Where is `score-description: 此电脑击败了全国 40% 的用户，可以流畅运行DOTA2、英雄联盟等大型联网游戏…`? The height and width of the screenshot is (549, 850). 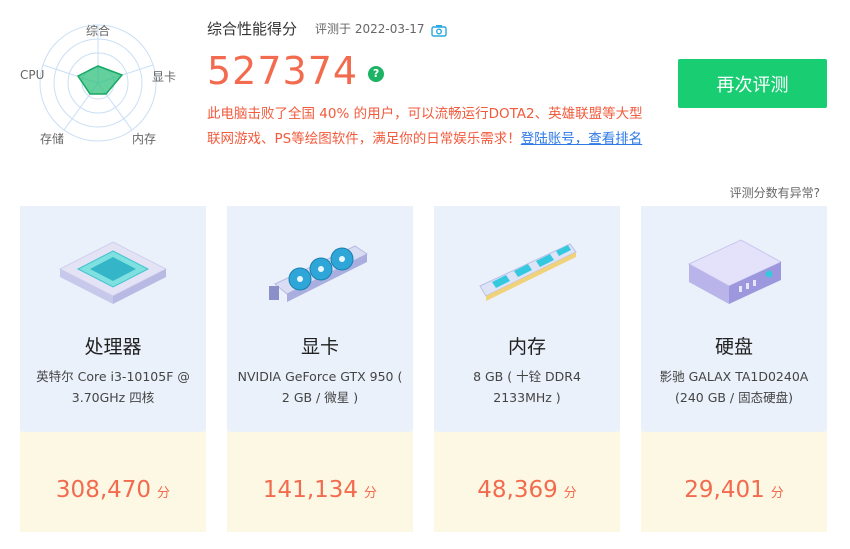 score-description: 此电脑击败了全国 40% 的用户，可以流畅运行DOTA2、英雄联盟等大型联网游戏… is located at coordinates (426, 127).